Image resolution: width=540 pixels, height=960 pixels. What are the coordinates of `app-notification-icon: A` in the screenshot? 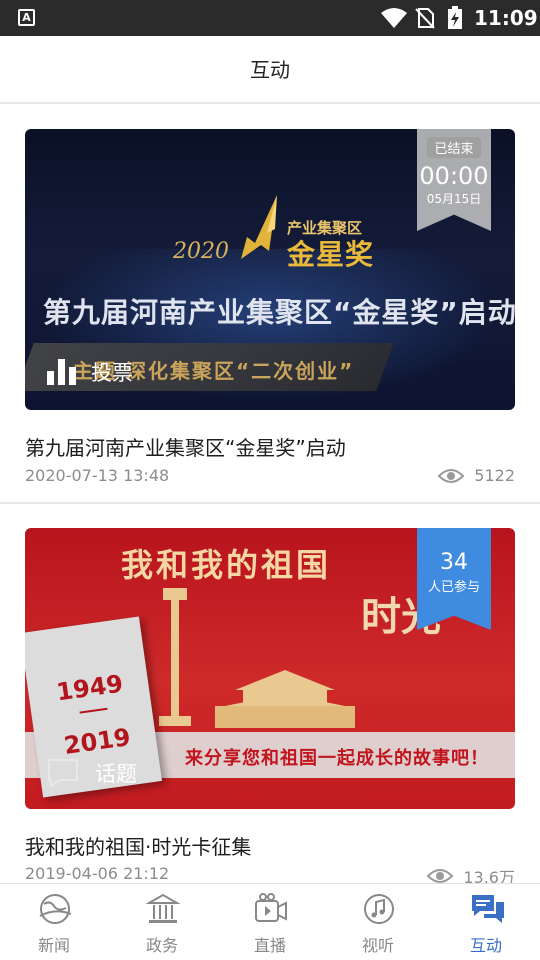 It's located at (26, 17).